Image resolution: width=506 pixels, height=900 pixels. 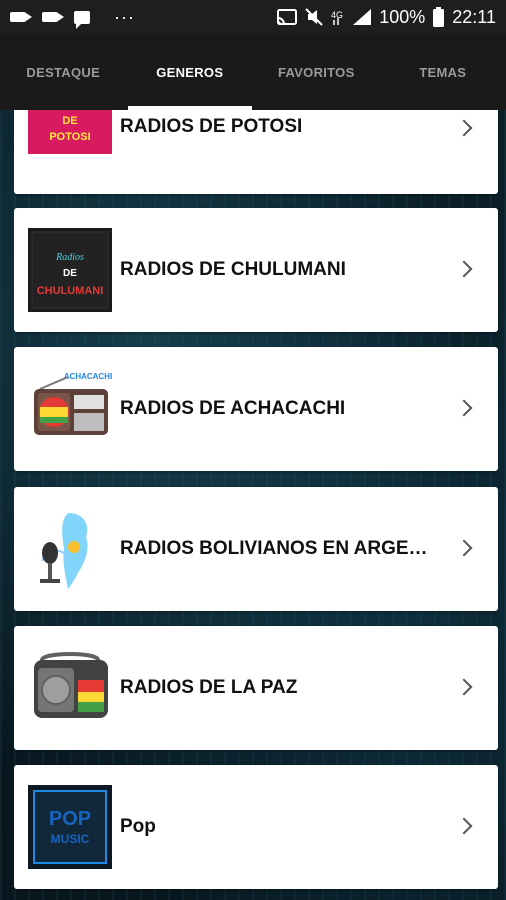 I want to click on list-item-la-paz: RADIOS DE LA PAZ, so click(x=256, y=688).